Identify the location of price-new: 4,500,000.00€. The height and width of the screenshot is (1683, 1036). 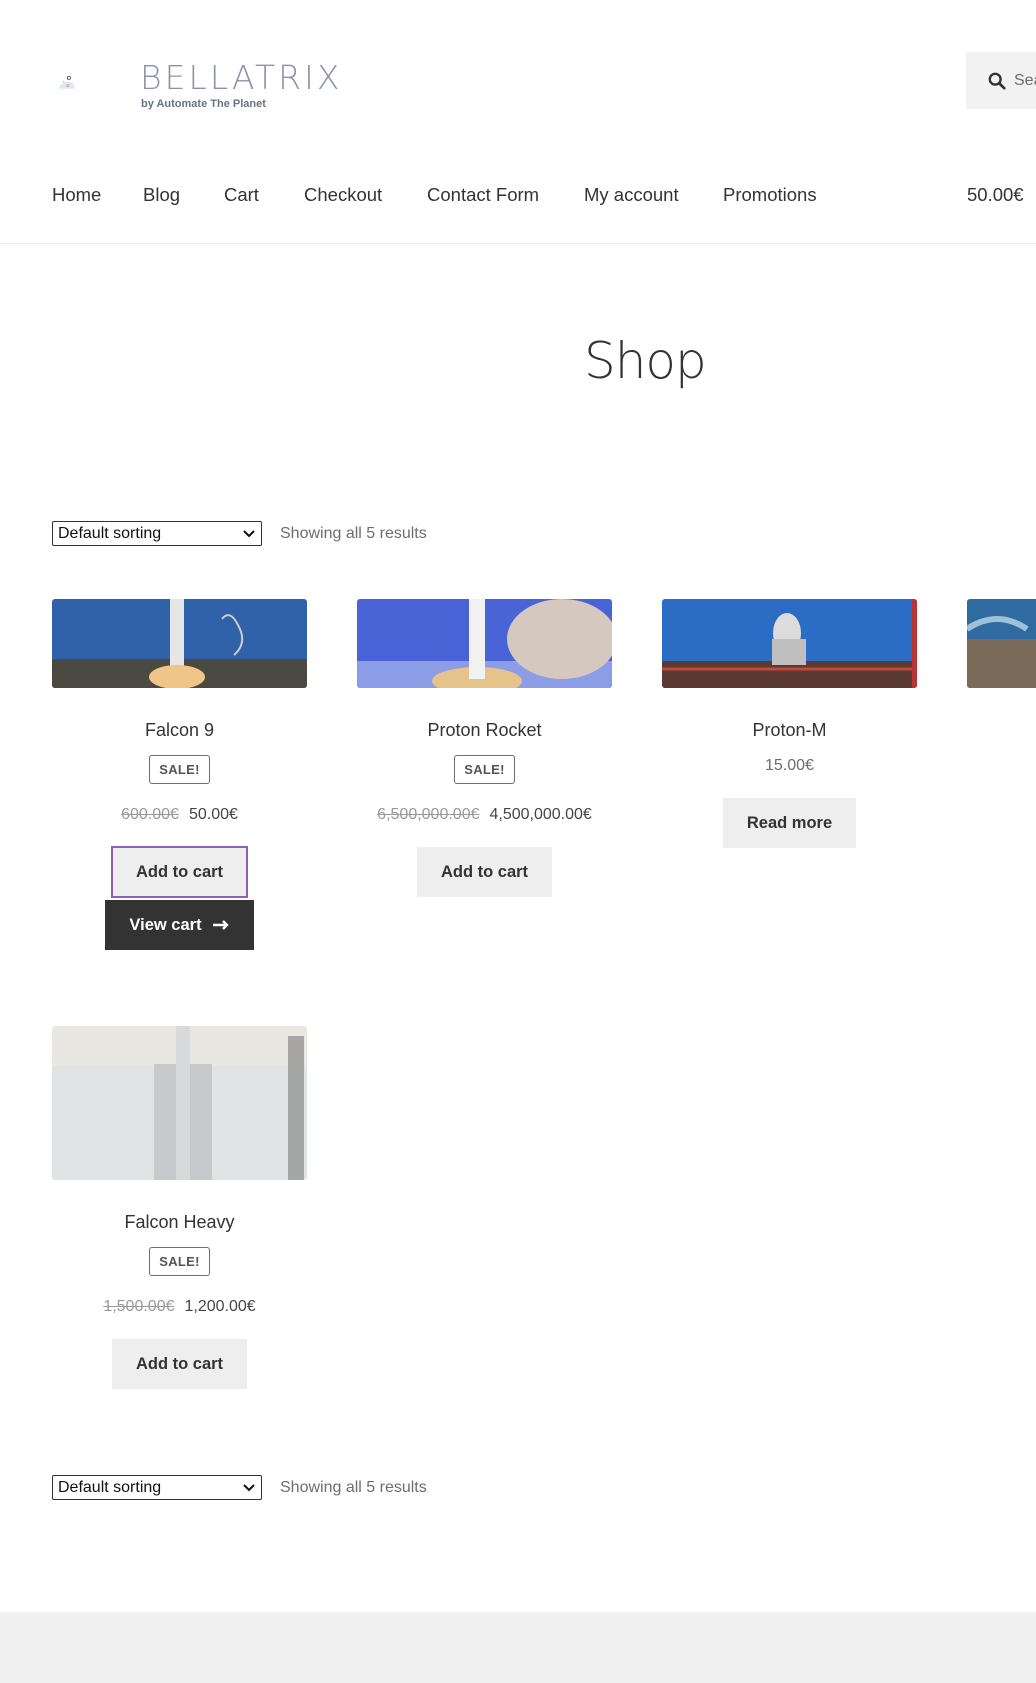
(540, 814).